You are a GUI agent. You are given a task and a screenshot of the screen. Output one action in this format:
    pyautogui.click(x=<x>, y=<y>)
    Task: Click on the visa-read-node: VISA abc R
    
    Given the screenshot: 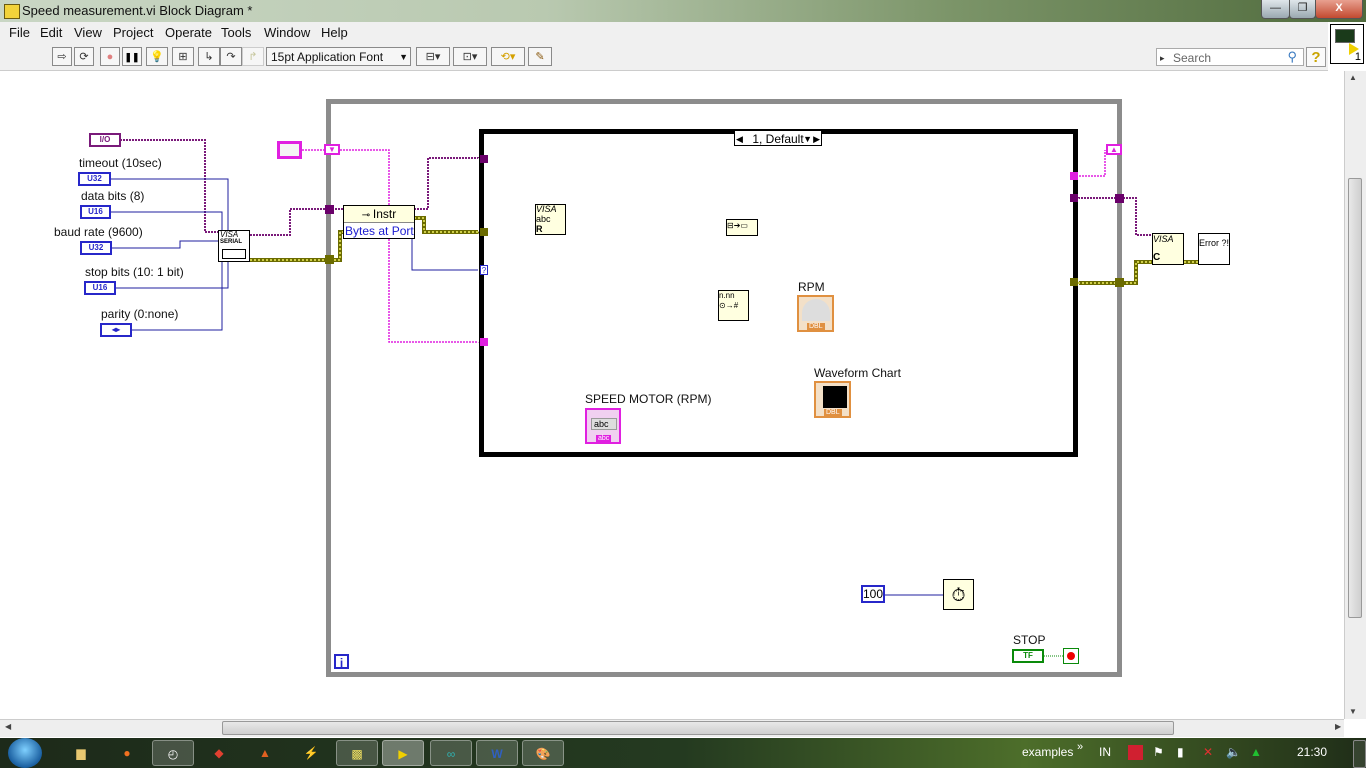 What is the action you would take?
    pyautogui.click(x=550, y=219)
    